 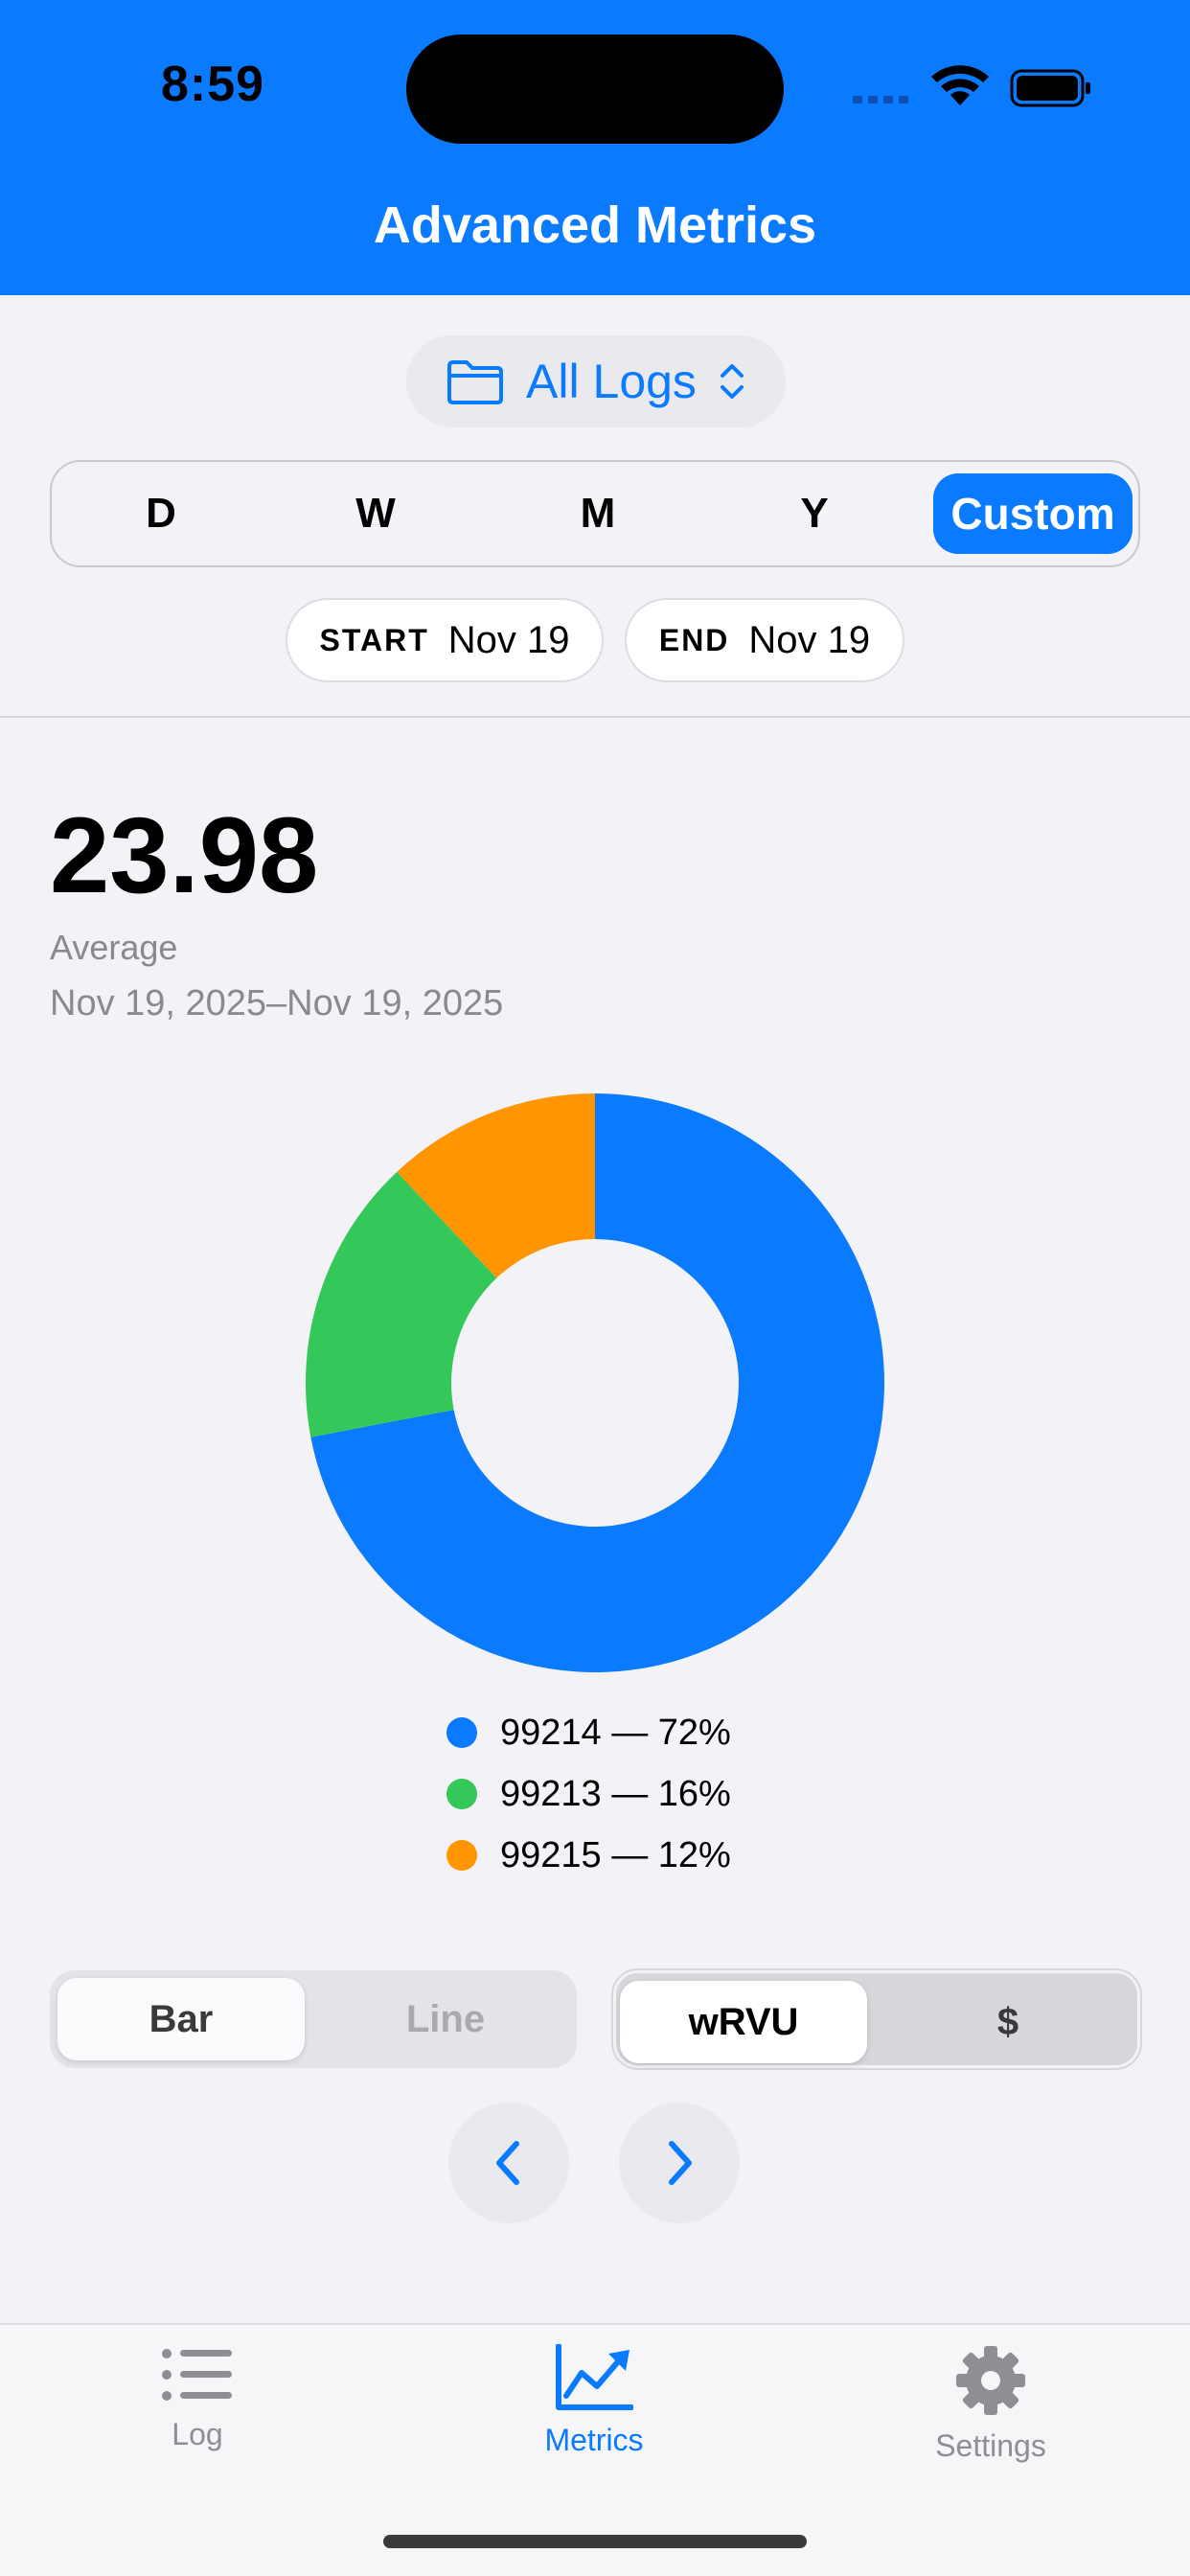 I want to click on tab-settings: Settings, so click(x=990, y=2420).